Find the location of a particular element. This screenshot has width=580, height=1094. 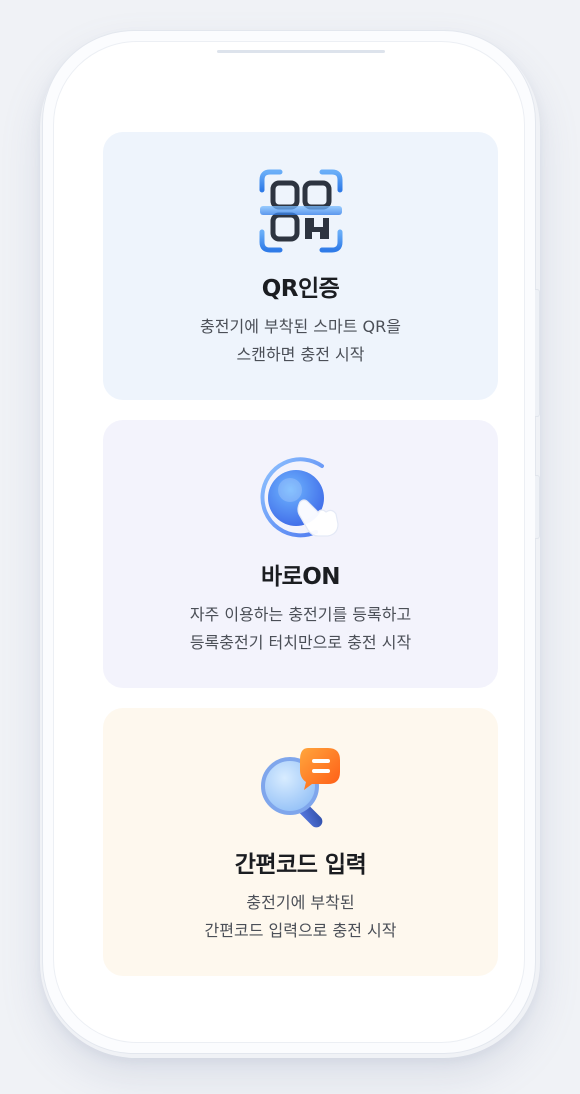

easy-code-desc-line-1: 충전기에 부착된 is located at coordinates (300, 902).